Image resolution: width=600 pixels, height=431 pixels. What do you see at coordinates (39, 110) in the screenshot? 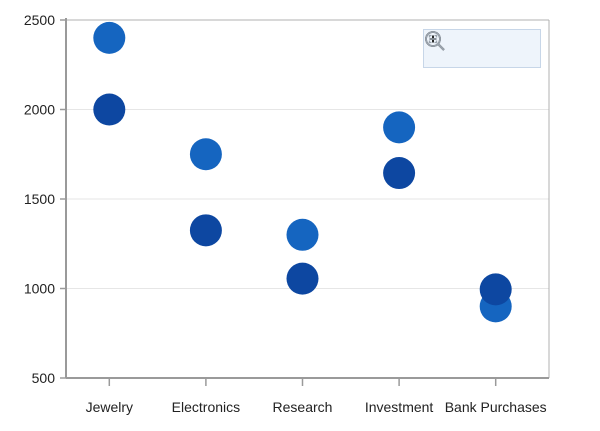
I see `y-tick-label-2000: 2000` at bounding box center [39, 110].